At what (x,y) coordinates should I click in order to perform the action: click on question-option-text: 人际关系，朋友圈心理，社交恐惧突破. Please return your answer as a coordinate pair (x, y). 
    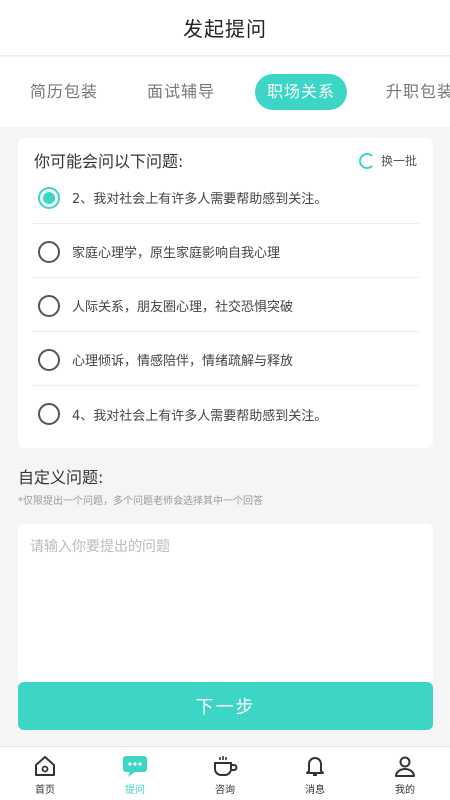
    Looking at the image, I should click on (183, 307).